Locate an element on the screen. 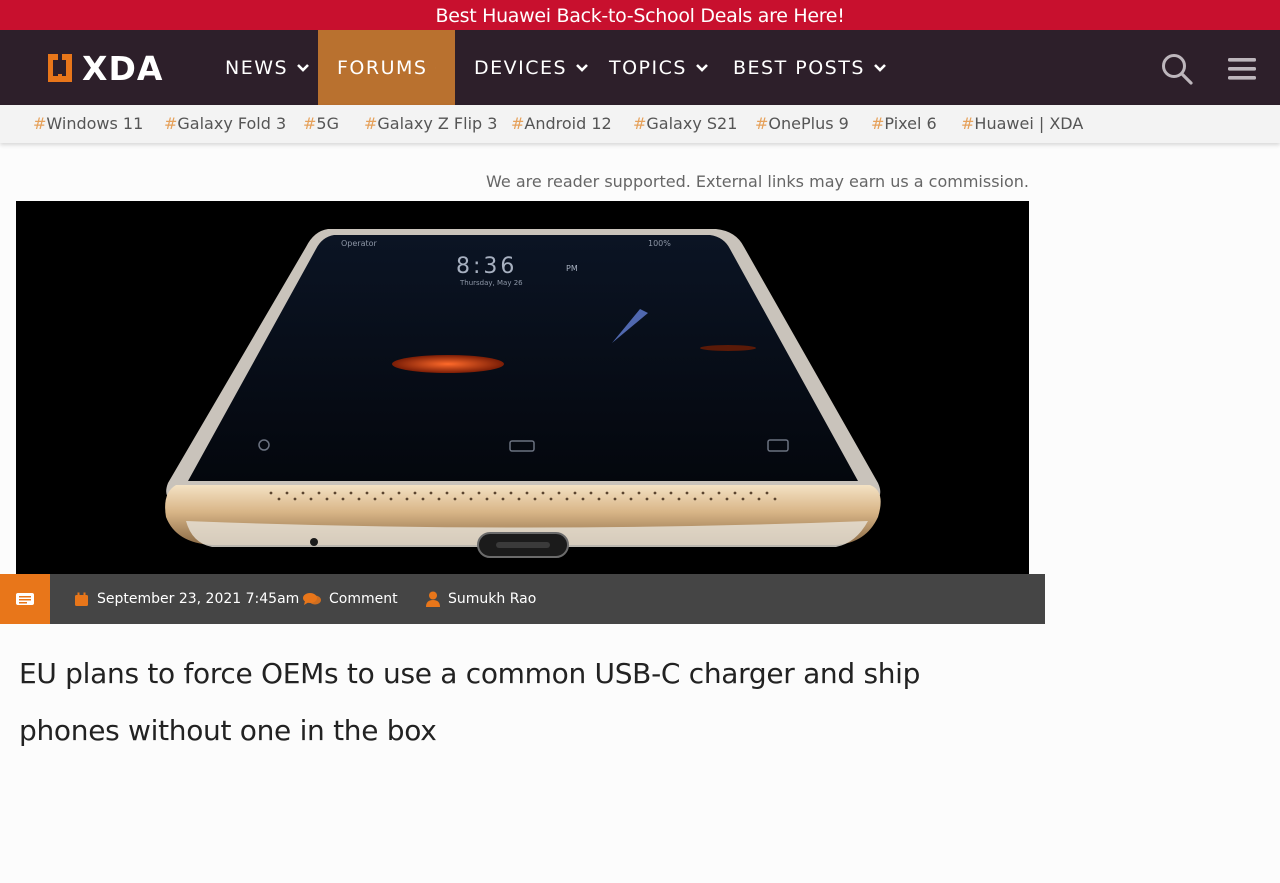  nav-label: DEVICES is located at coordinates (521, 67).